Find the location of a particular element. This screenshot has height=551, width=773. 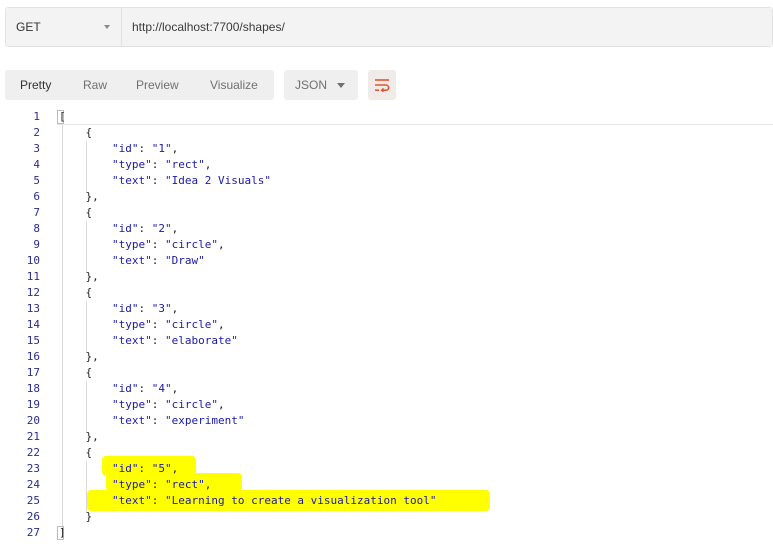

line-number: 16 is located at coordinates (33, 356).